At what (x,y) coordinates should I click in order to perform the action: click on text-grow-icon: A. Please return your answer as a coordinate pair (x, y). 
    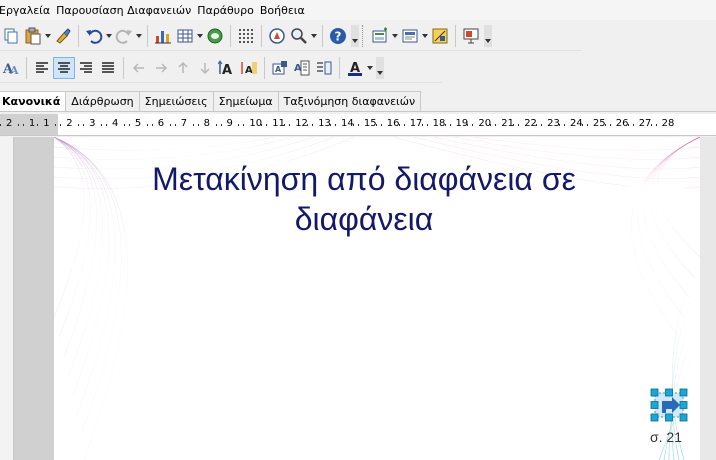
    Looking at the image, I should click on (227, 68).